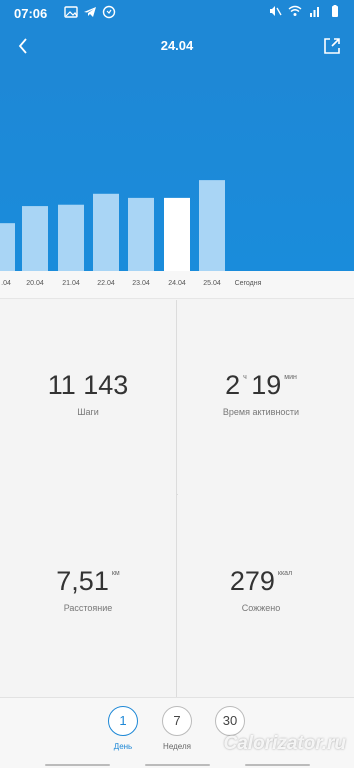 The width and height of the screenshot is (354, 768). Describe the element at coordinates (261, 412) in the screenshot. I see `active-time-label: Время активности` at that location.